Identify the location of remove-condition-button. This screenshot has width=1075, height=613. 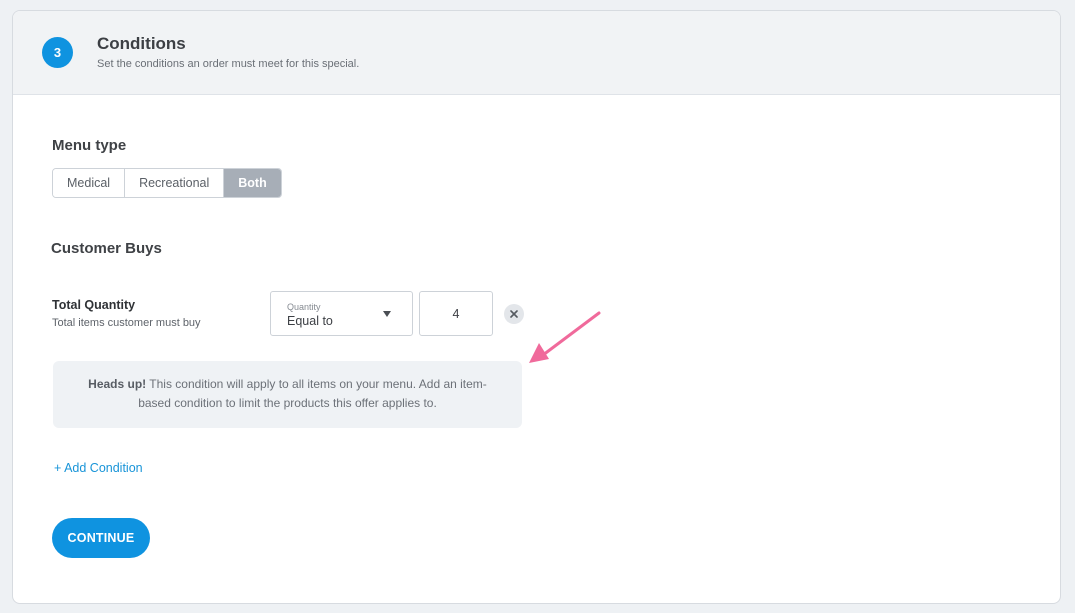
(514, 314).